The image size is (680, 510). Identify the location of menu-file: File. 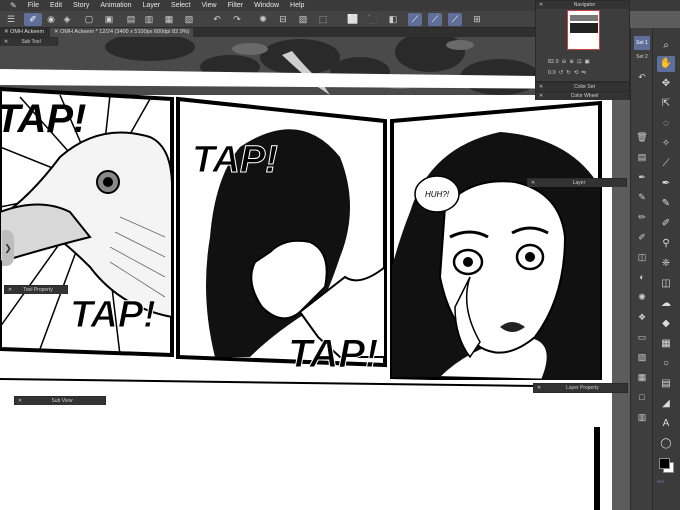
(33, 5).